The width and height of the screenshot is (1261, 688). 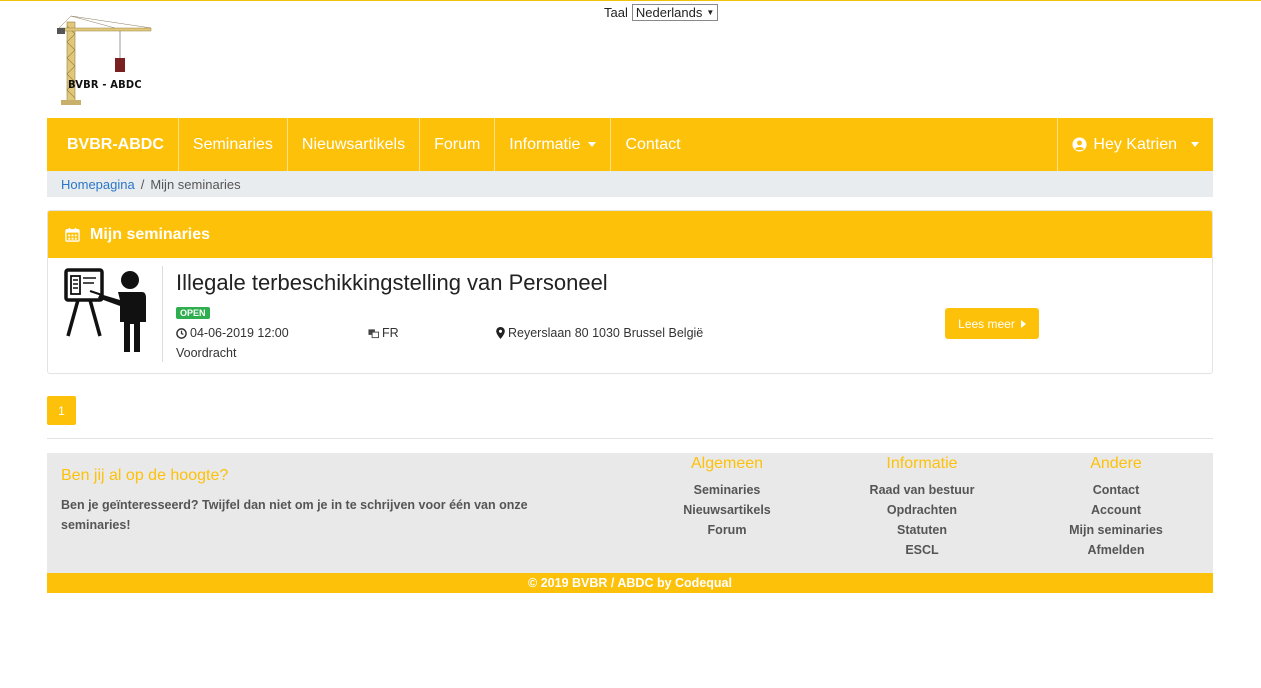 I want to click on footer-title: Ben jij al op de hoogte?, so click(x=145, y=475).